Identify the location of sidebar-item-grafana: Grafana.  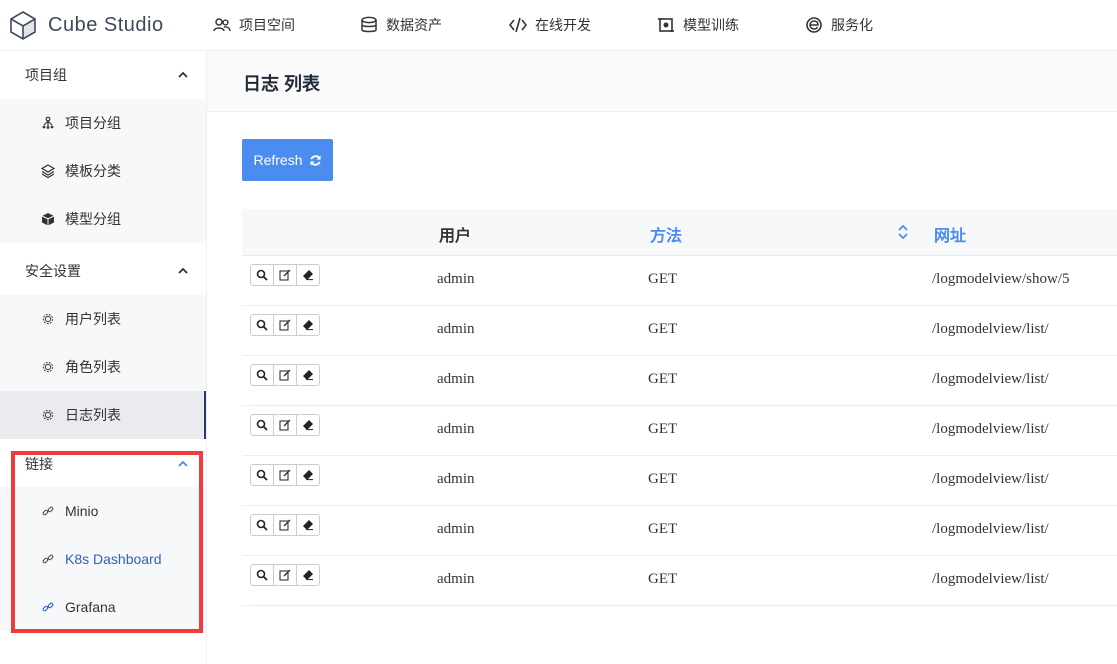
(103, 607).